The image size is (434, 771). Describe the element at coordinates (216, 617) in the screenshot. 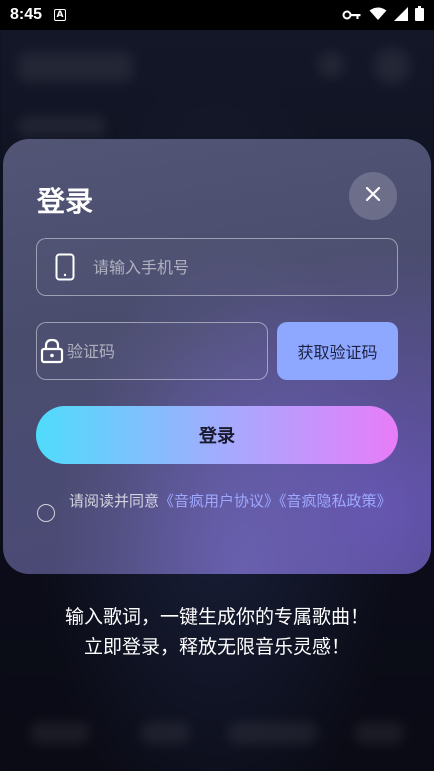

I see `slogan-line-1: 输入歌词，一键生成你的专属歌曲！` at that location.